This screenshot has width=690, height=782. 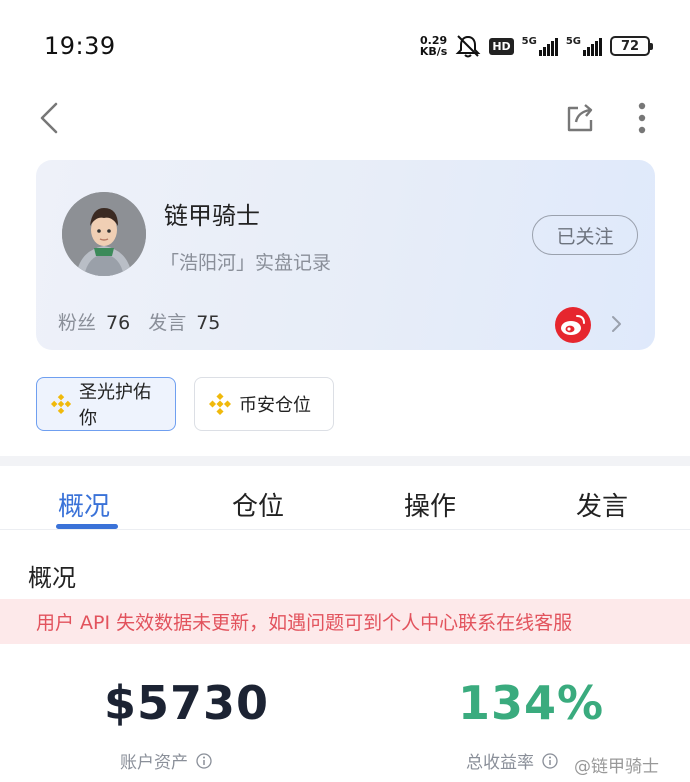 What do you see at coordinates (275, 405) in the screenshot?
I see `chip-label: 币安仓位` at bounding box center [275, 405].